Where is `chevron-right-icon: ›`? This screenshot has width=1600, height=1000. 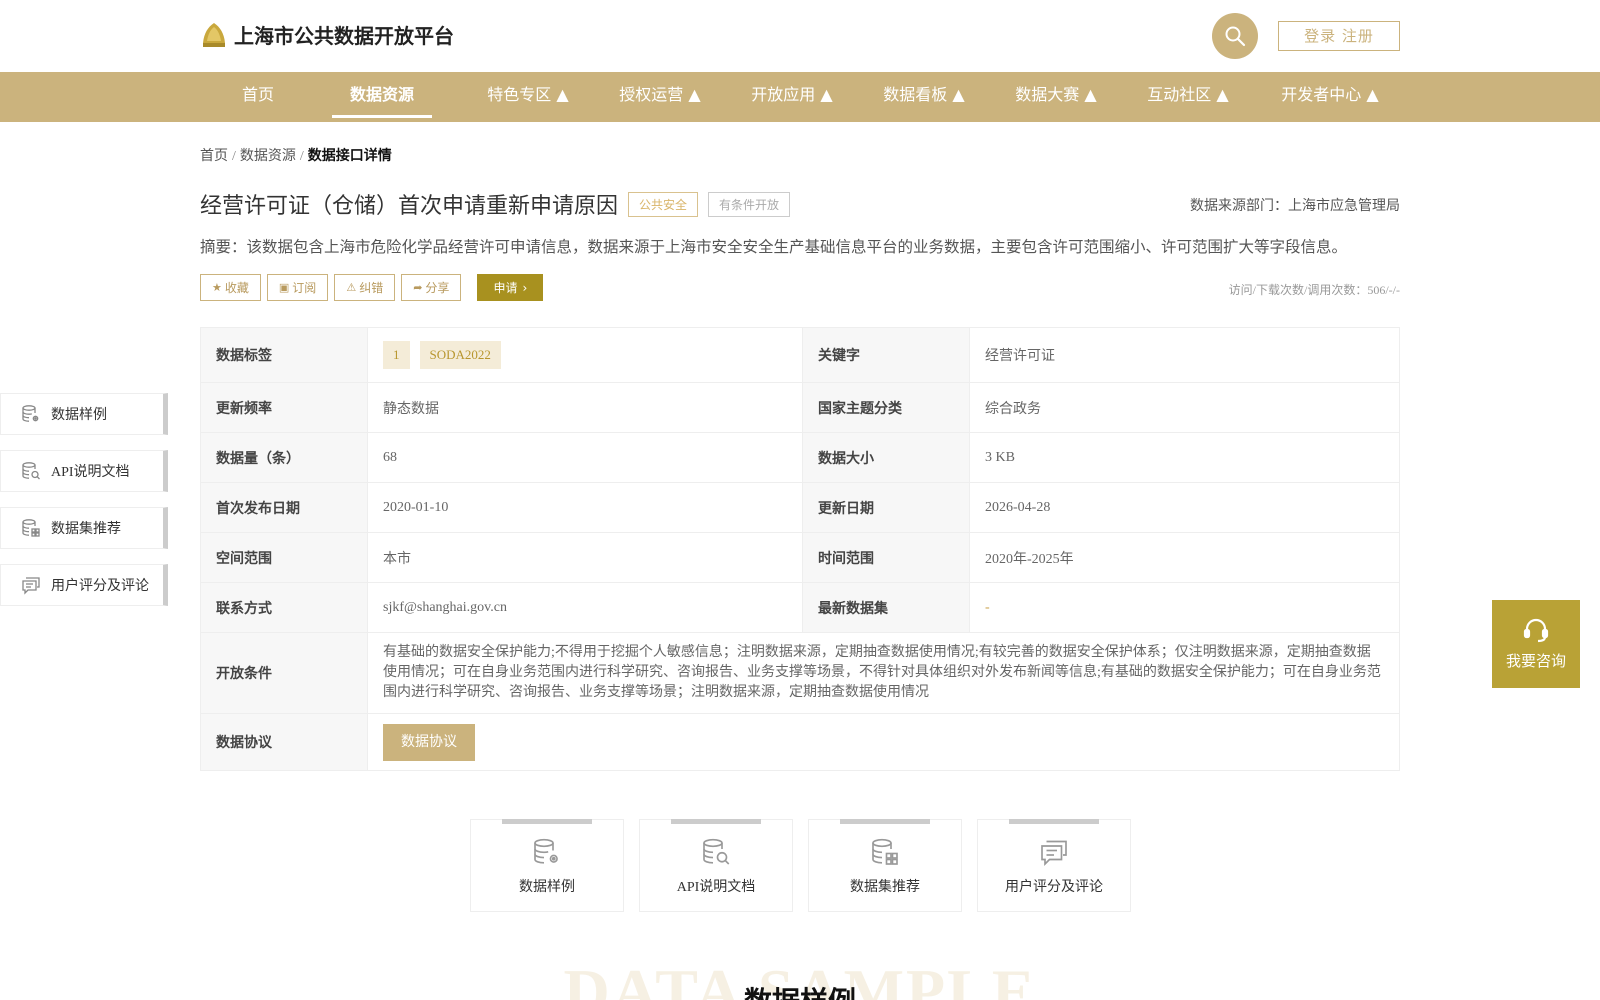
chevron-right-icon: › is located at coordinates (525, 287).